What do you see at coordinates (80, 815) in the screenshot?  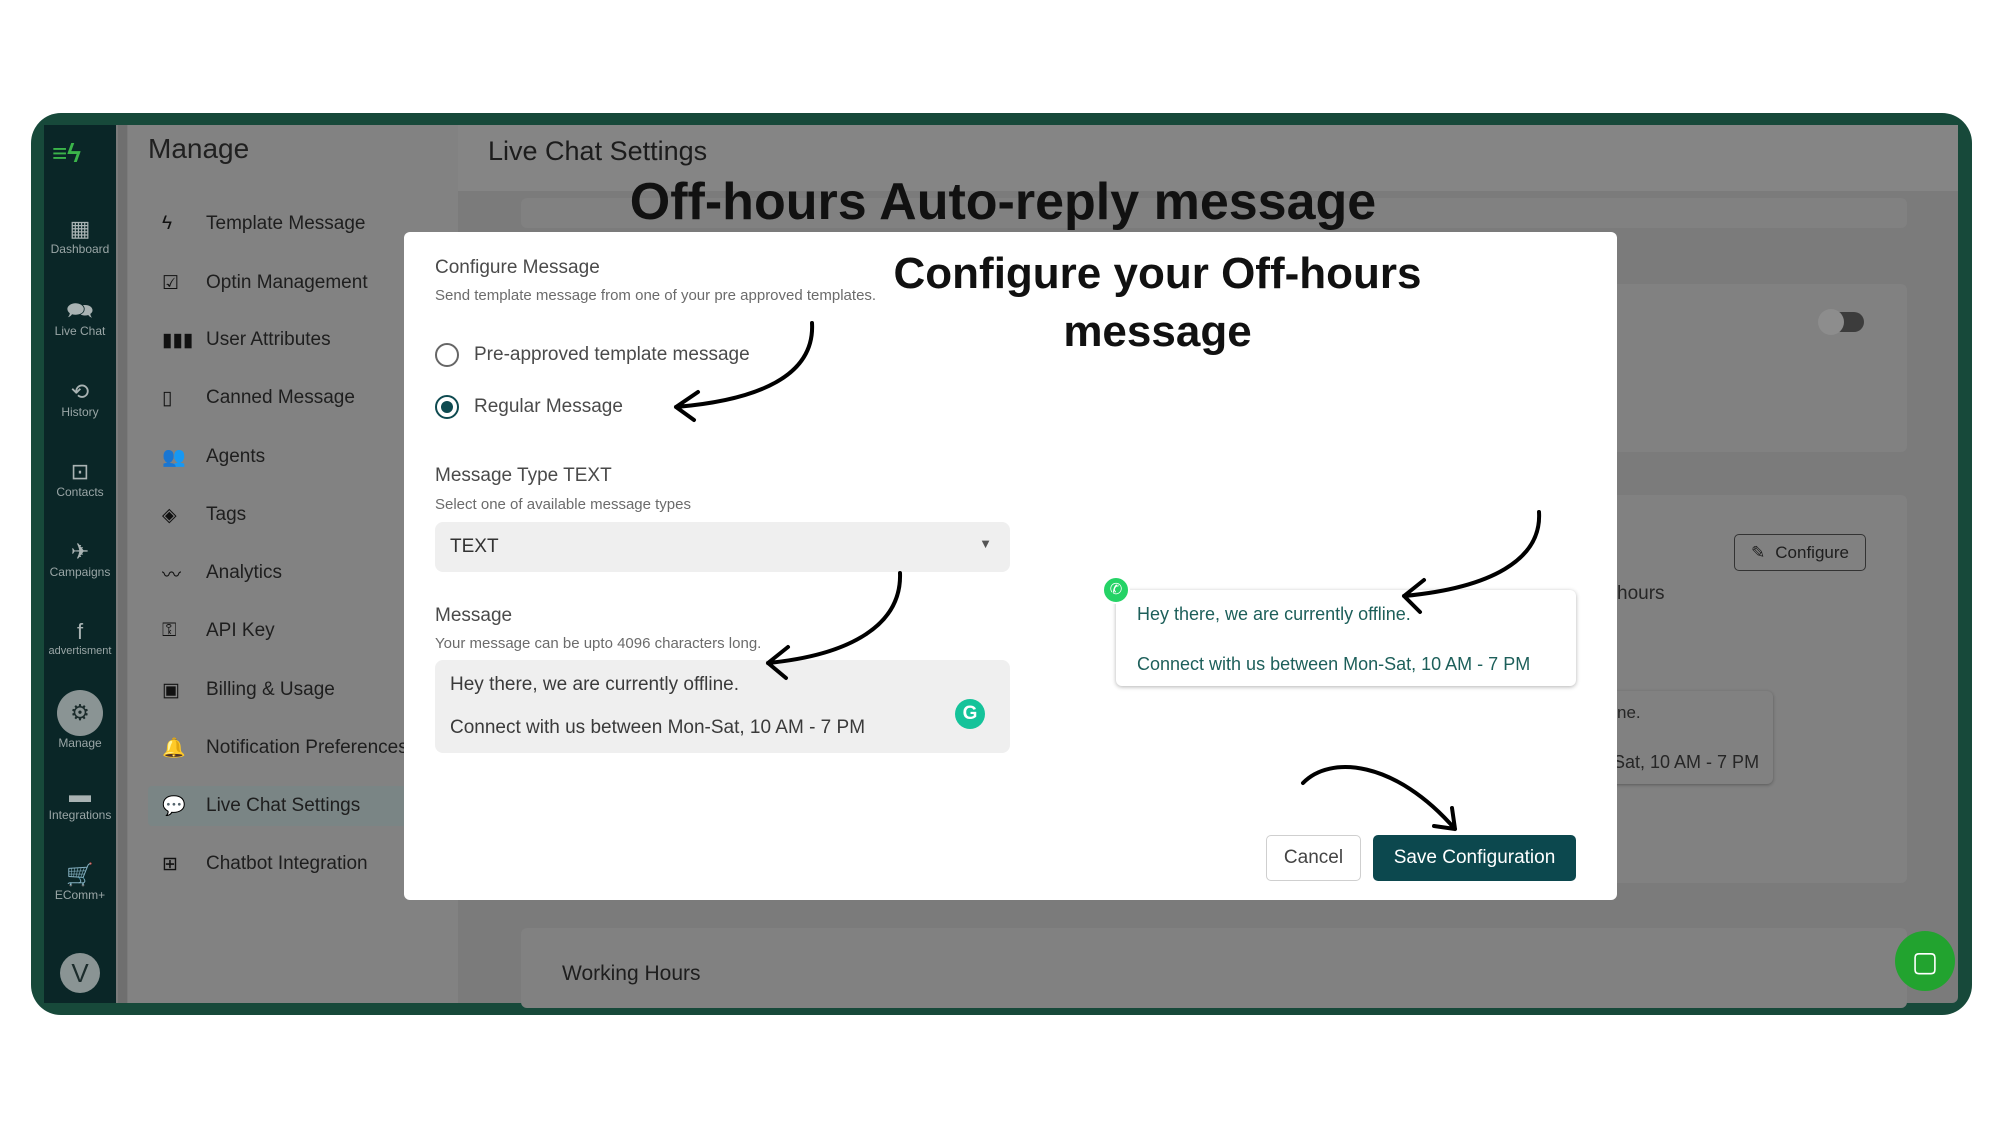 I see `sidebar-label: Integrations` at bounding box center [80, 815].